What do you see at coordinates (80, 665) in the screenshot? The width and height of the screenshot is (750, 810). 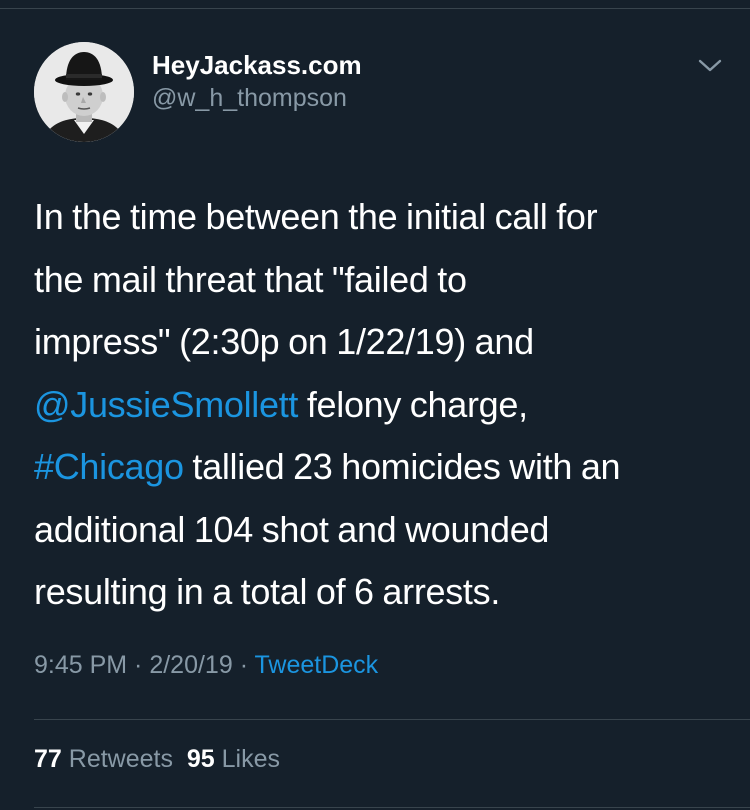 I see `tweet-time: 9:45 PM` at bounding box center [80, 665].